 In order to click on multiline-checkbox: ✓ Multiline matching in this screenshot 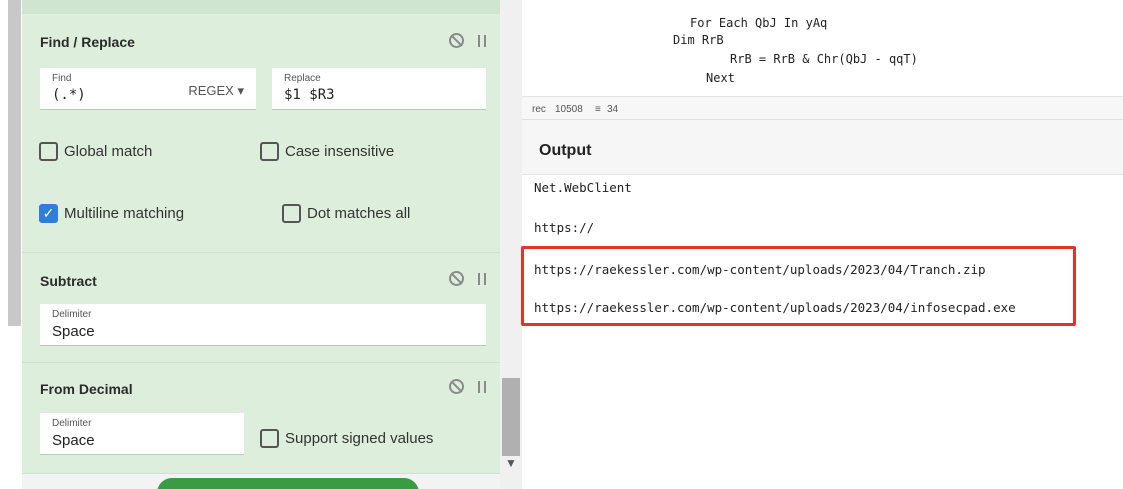, I will do `click(111, 213)`.